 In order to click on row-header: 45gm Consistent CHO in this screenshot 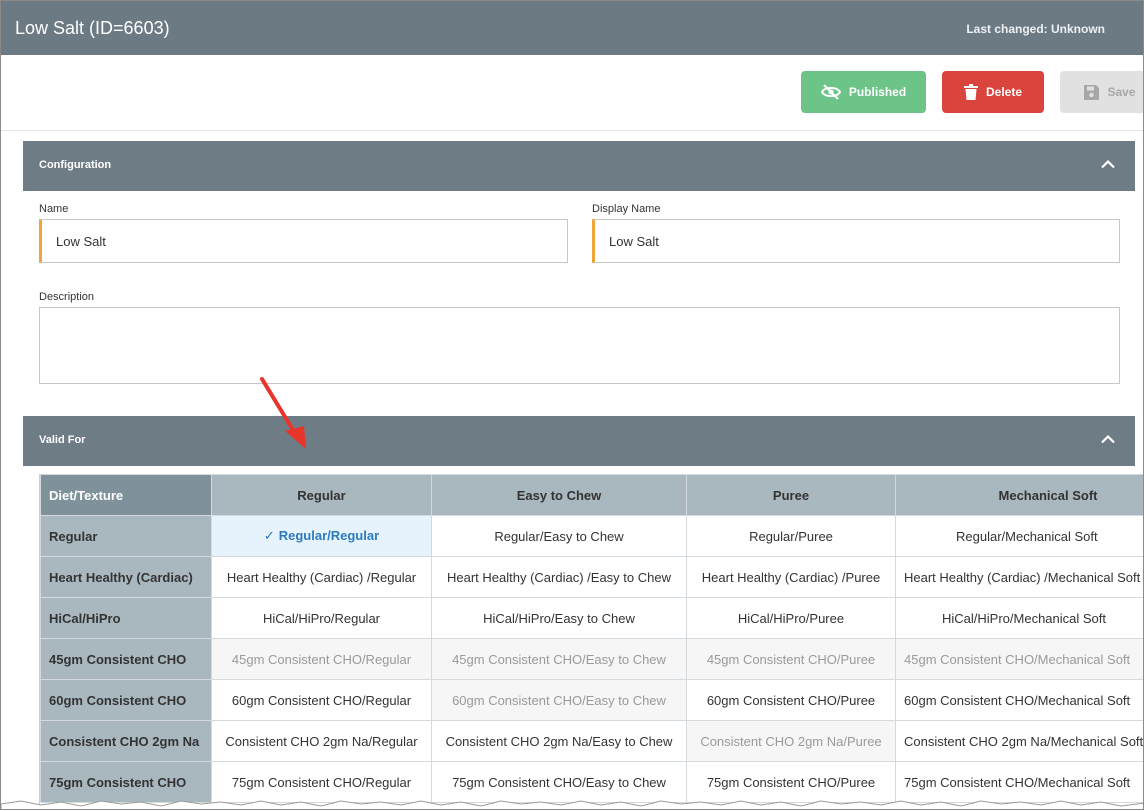, I will do `click(126, 659)`.